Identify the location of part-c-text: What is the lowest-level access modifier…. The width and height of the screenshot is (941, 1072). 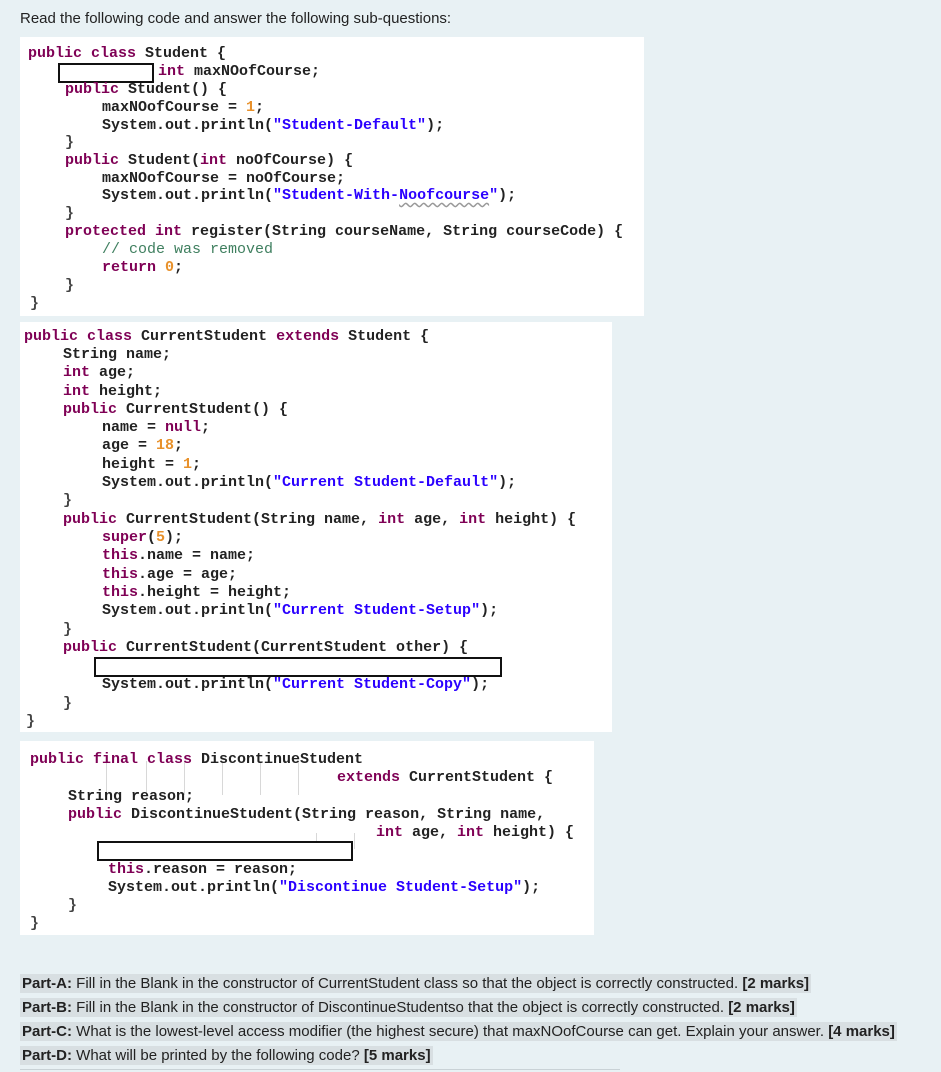
(448, 1031).